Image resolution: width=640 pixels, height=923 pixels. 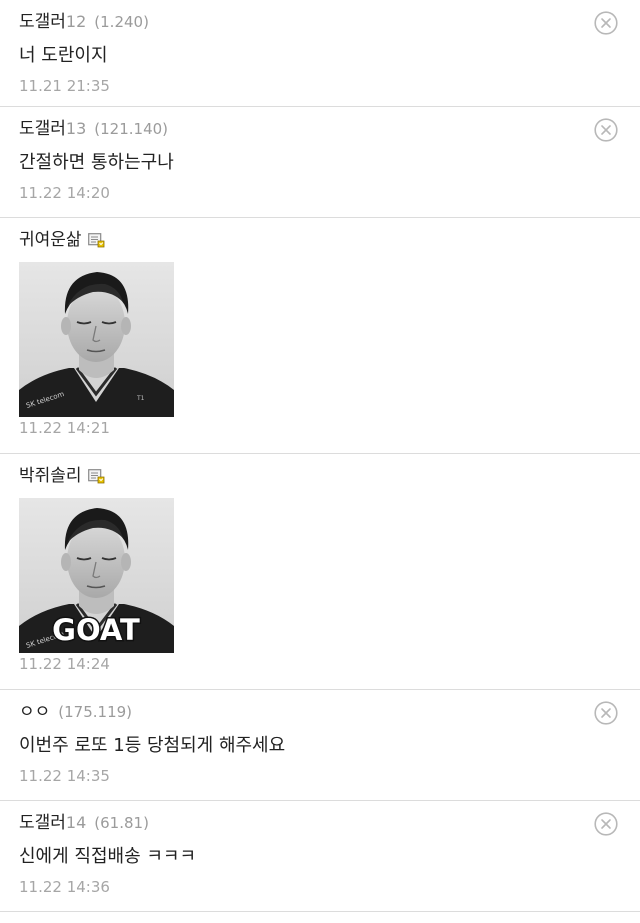 What do you see at coordinates (76, 822) in the screenshot?
I see `comment-nickname-number: 14` at bounding box center [76, 822].